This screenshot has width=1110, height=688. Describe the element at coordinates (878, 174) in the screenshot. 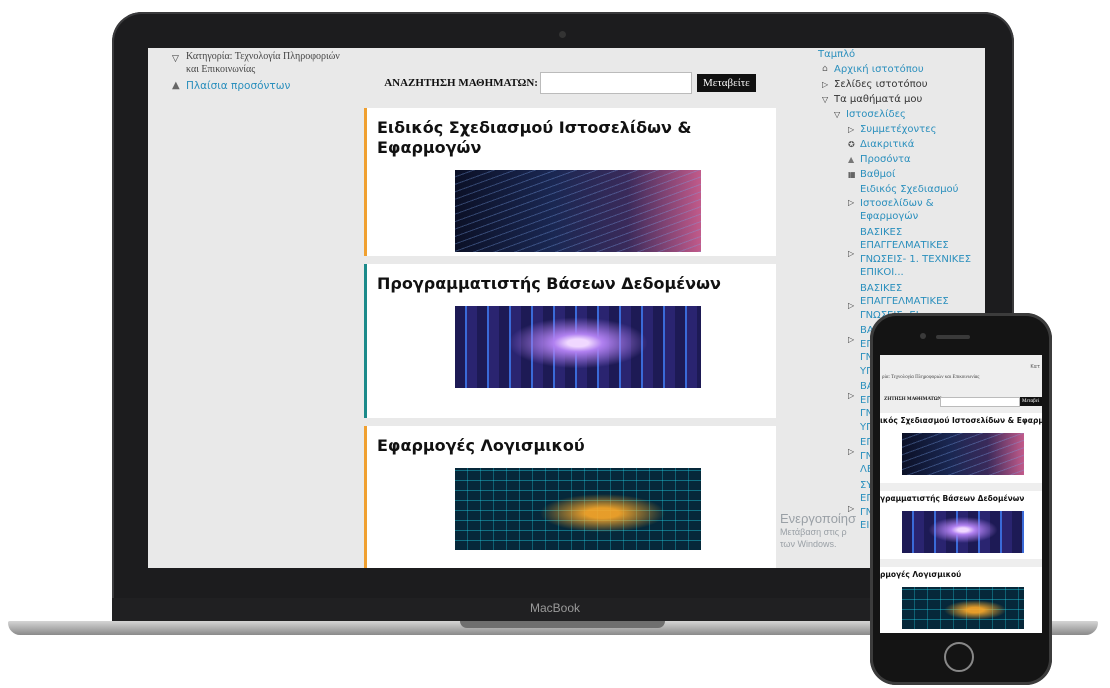

I see `nav-grades-label: Βαθμοί` at that location.